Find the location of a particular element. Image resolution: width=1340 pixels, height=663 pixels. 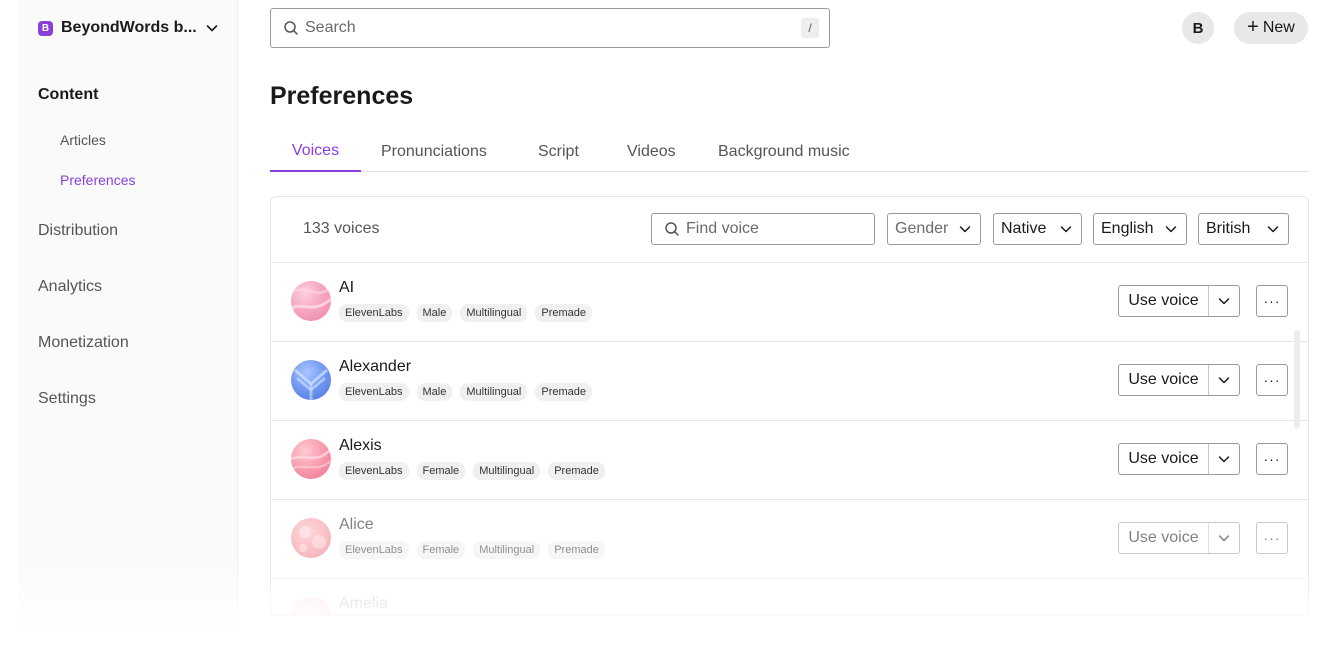

user-avatar: B is located at coordinates (1198, 28).